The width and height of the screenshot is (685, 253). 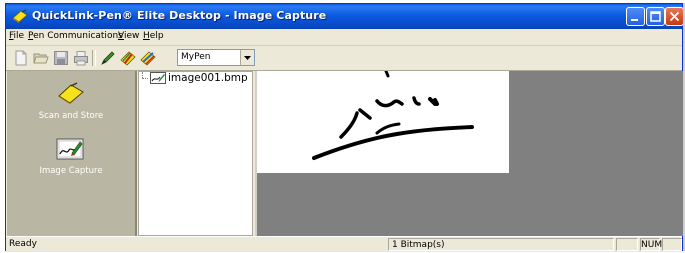 What do you see at coordinates (16, 36) in the screenshot?
I see `menu-file: File` at bounding box center [16, 36].